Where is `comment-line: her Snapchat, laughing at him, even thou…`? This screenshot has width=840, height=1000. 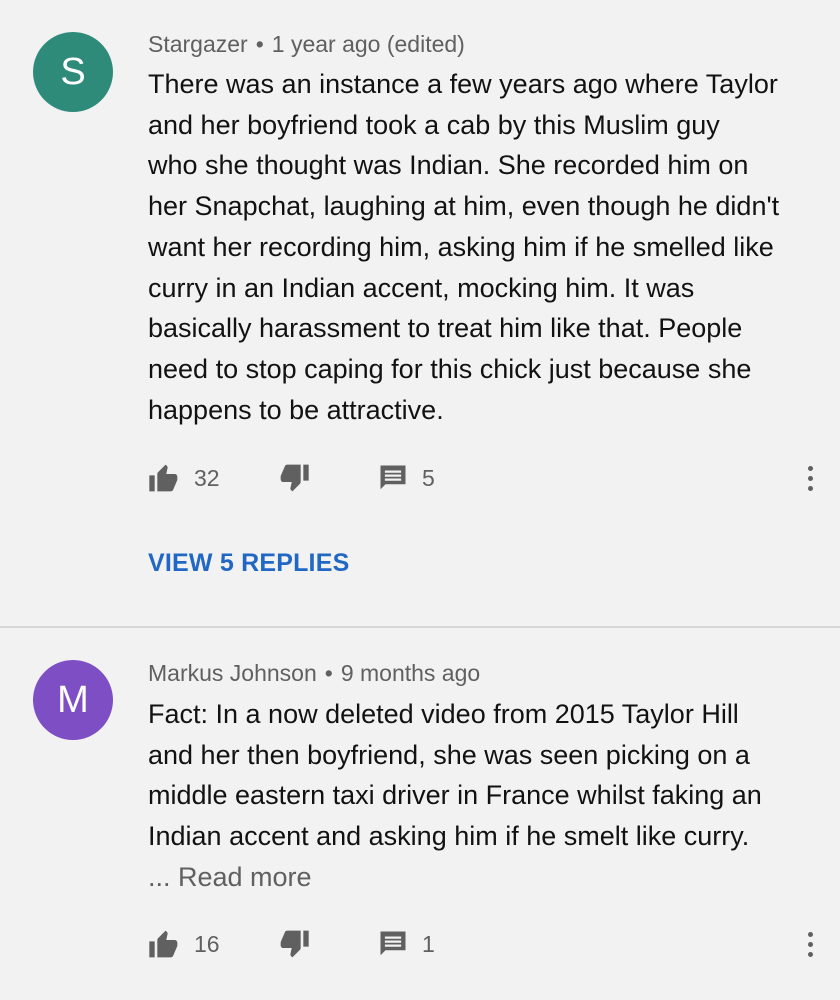 comment-line: her Snapchat, laughing at him, even thou… is located at coordinates (464, 206).